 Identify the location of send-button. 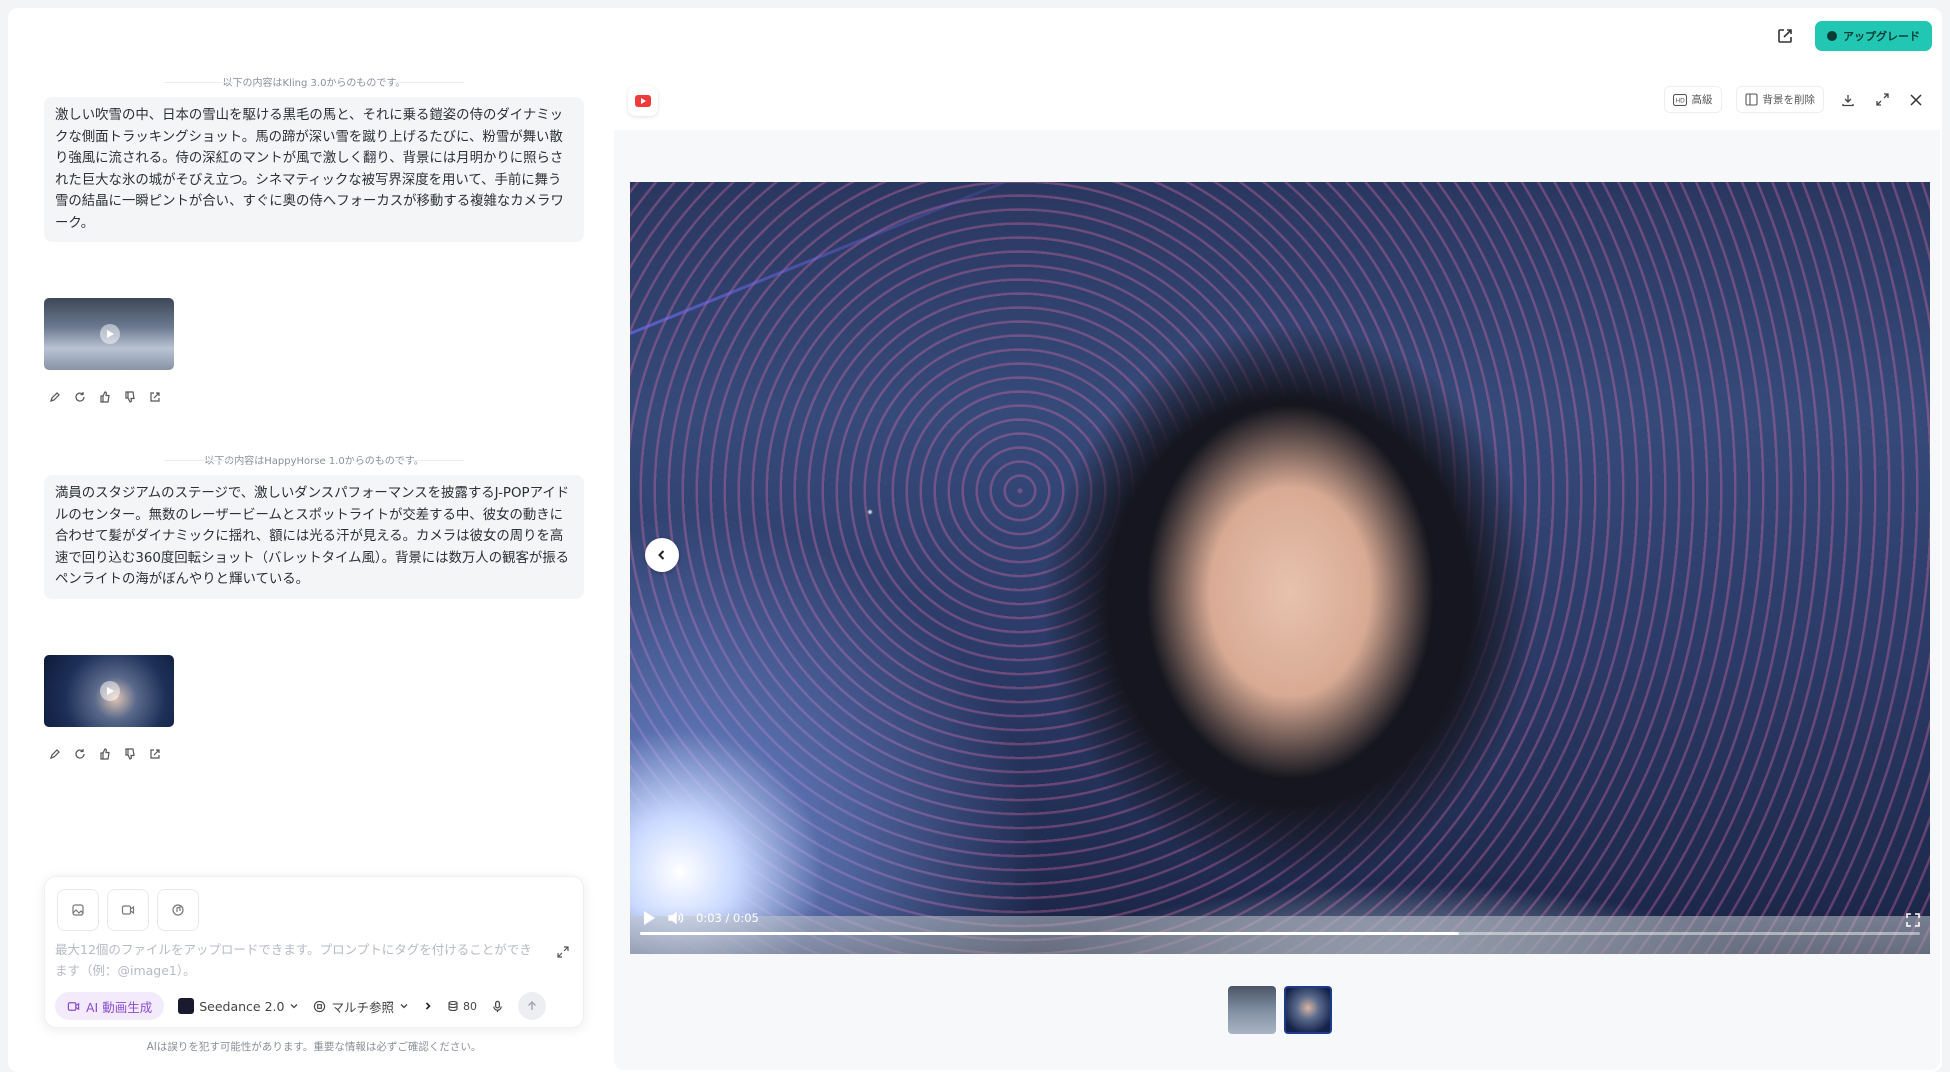
(531, 1006).